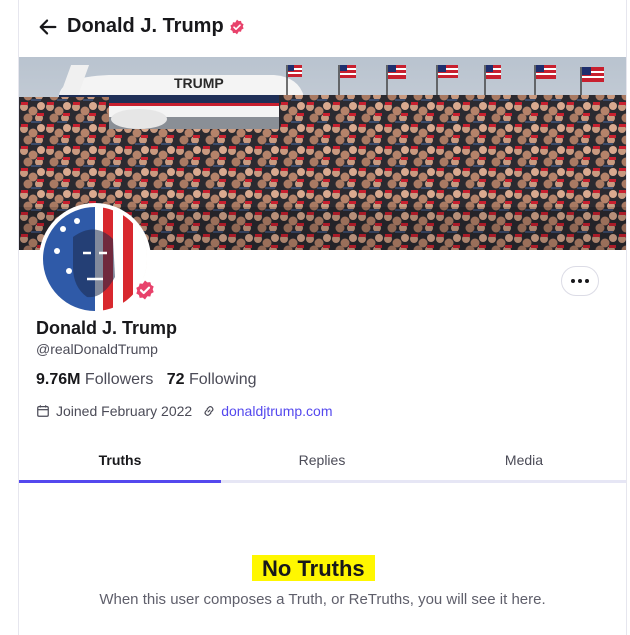 This screenshot has height=635, width=630. Describe the element at coordinates (322, 28) in the screenshot. I see `top-bar: Donald J. Trump` at that location.